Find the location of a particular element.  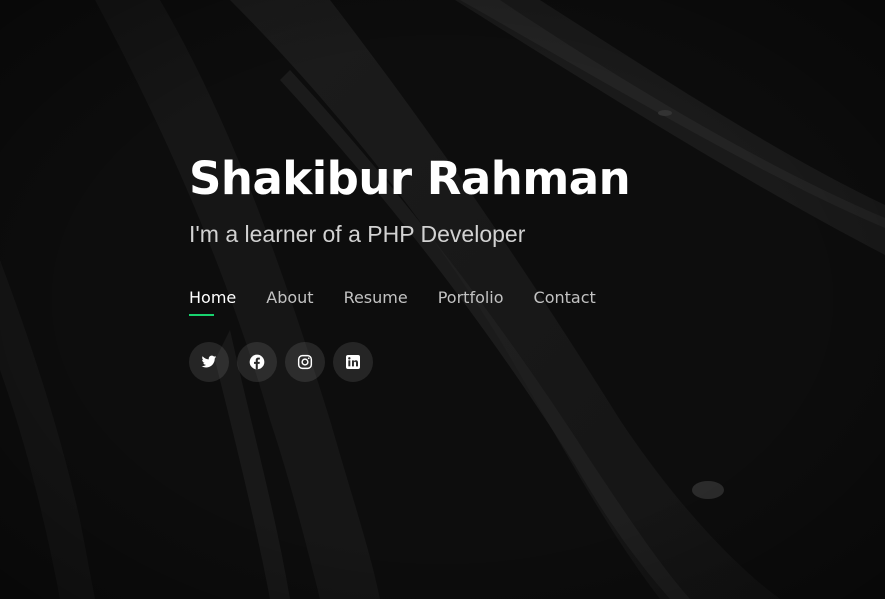

instagram-icon is located at coordinates (305, 362).